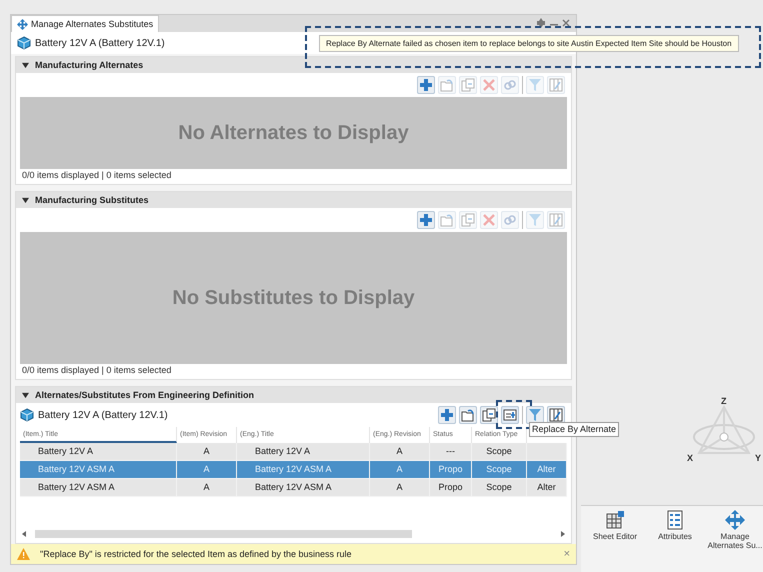  I want to click on close-icon, so click(566, 23).